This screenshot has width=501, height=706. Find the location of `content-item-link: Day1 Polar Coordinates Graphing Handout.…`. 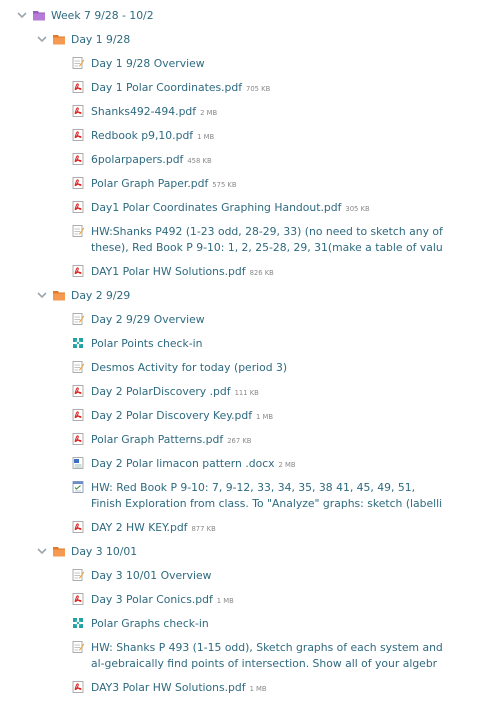

content-item-link: Day1 Polar Coordinates Graphing Handout.… is located at coordinates (230, 208).